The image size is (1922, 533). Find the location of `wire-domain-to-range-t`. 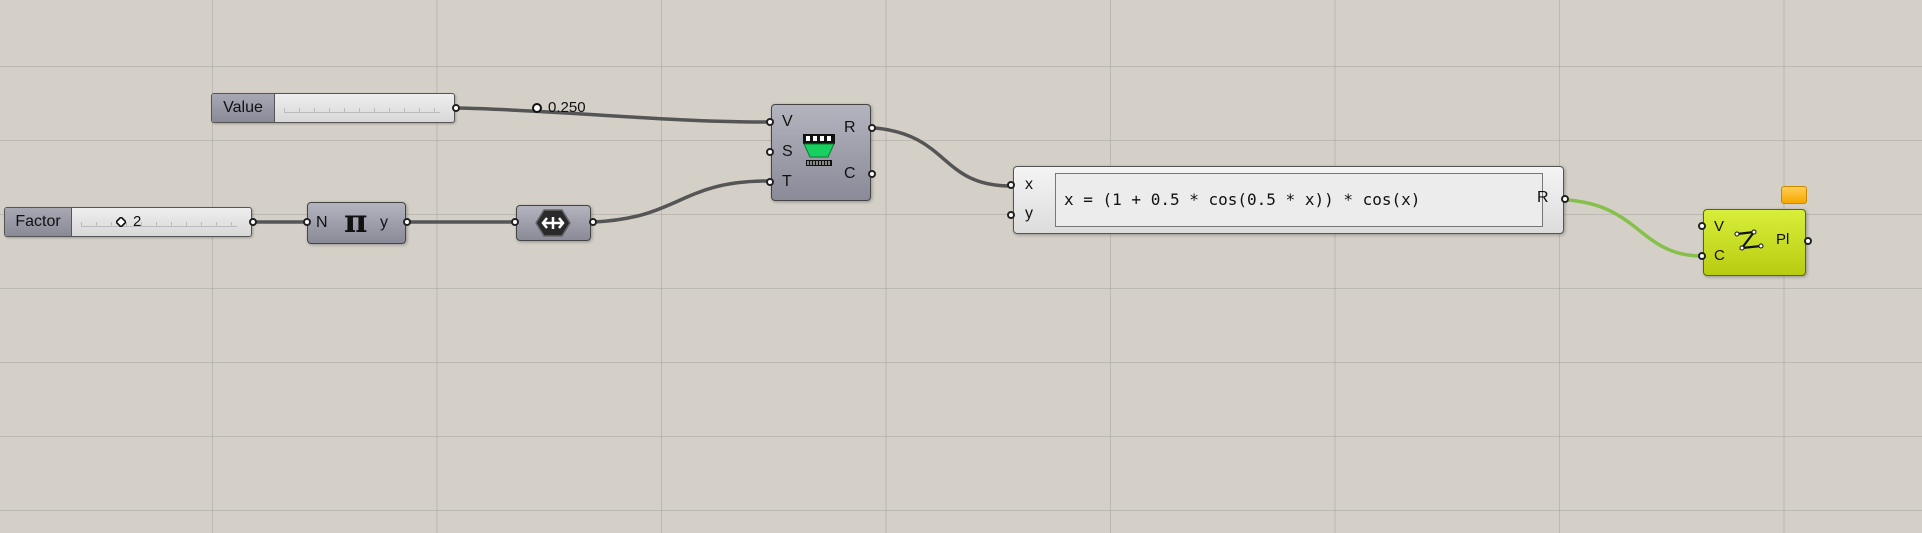

wire-domain-to-range-t is located at coordinates (681, 201).